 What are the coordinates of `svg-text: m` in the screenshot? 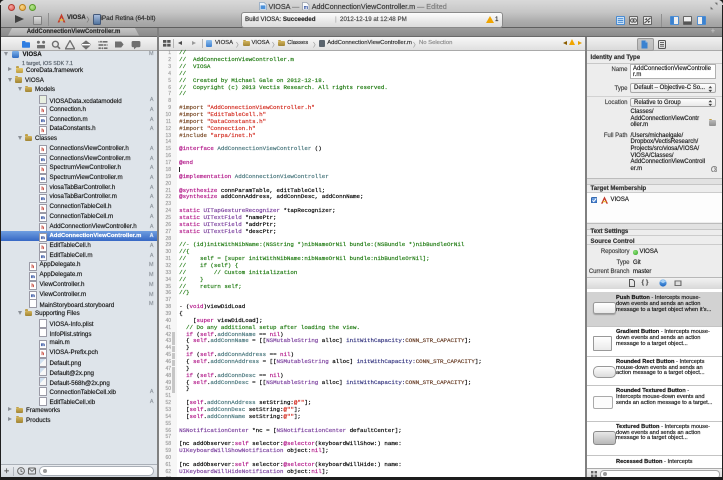 It's located at (306, 8).